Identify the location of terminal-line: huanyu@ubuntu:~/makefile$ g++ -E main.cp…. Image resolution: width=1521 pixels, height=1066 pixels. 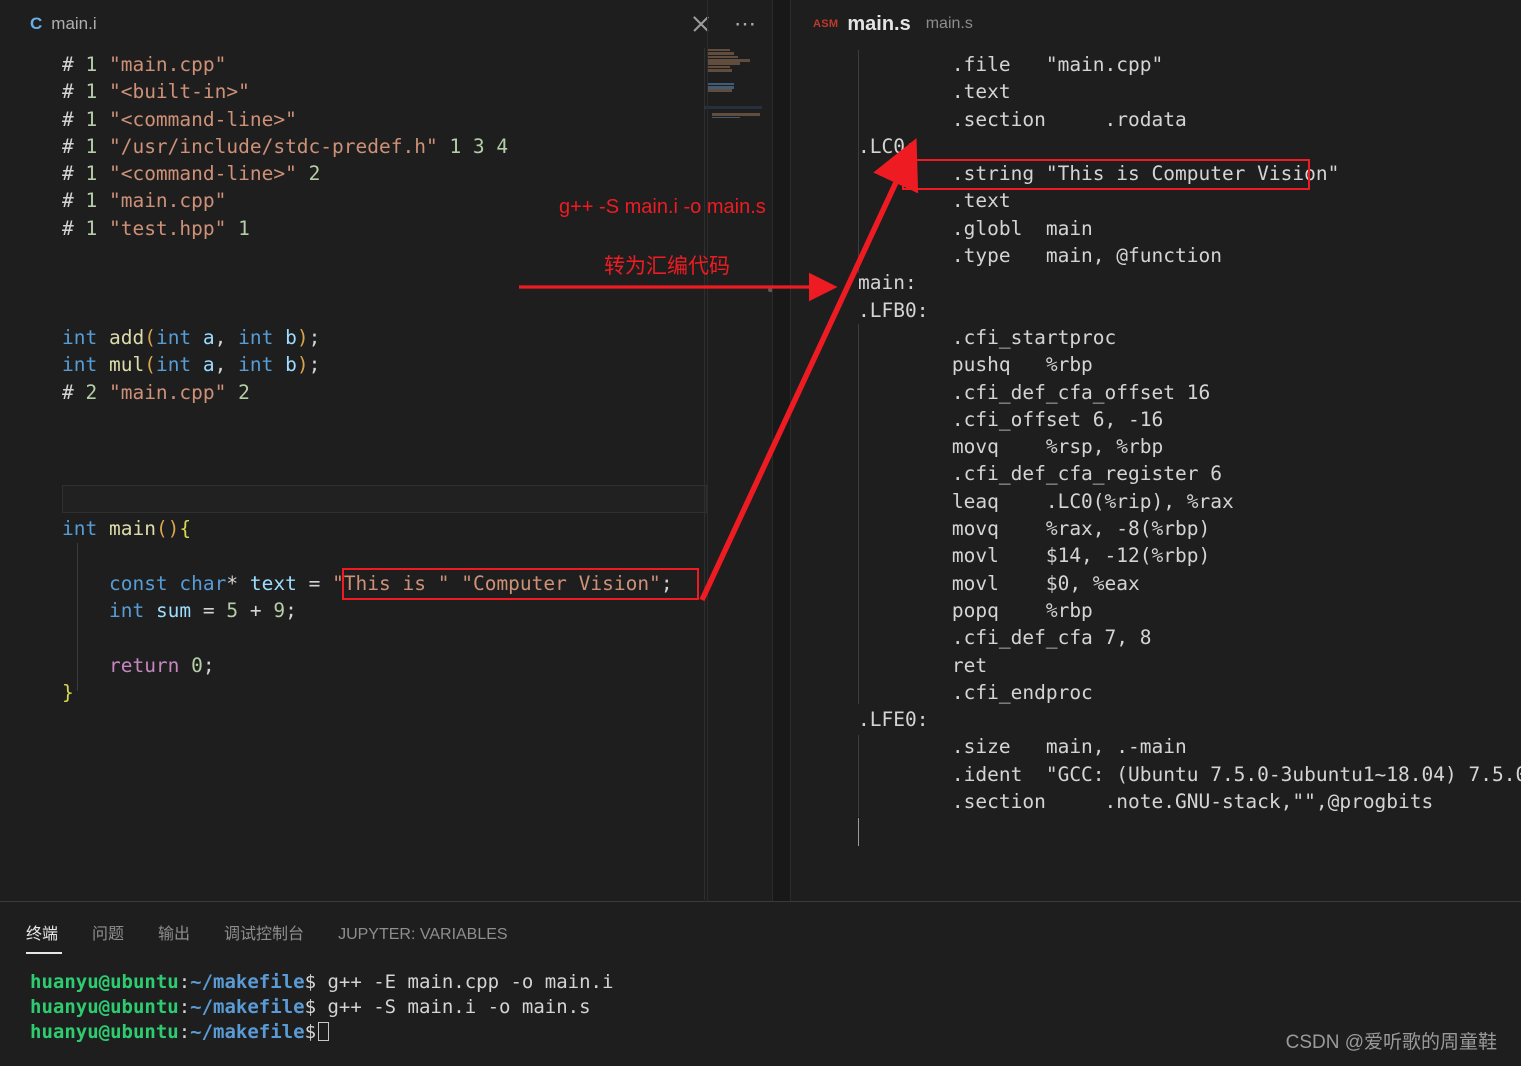
(775, 982).